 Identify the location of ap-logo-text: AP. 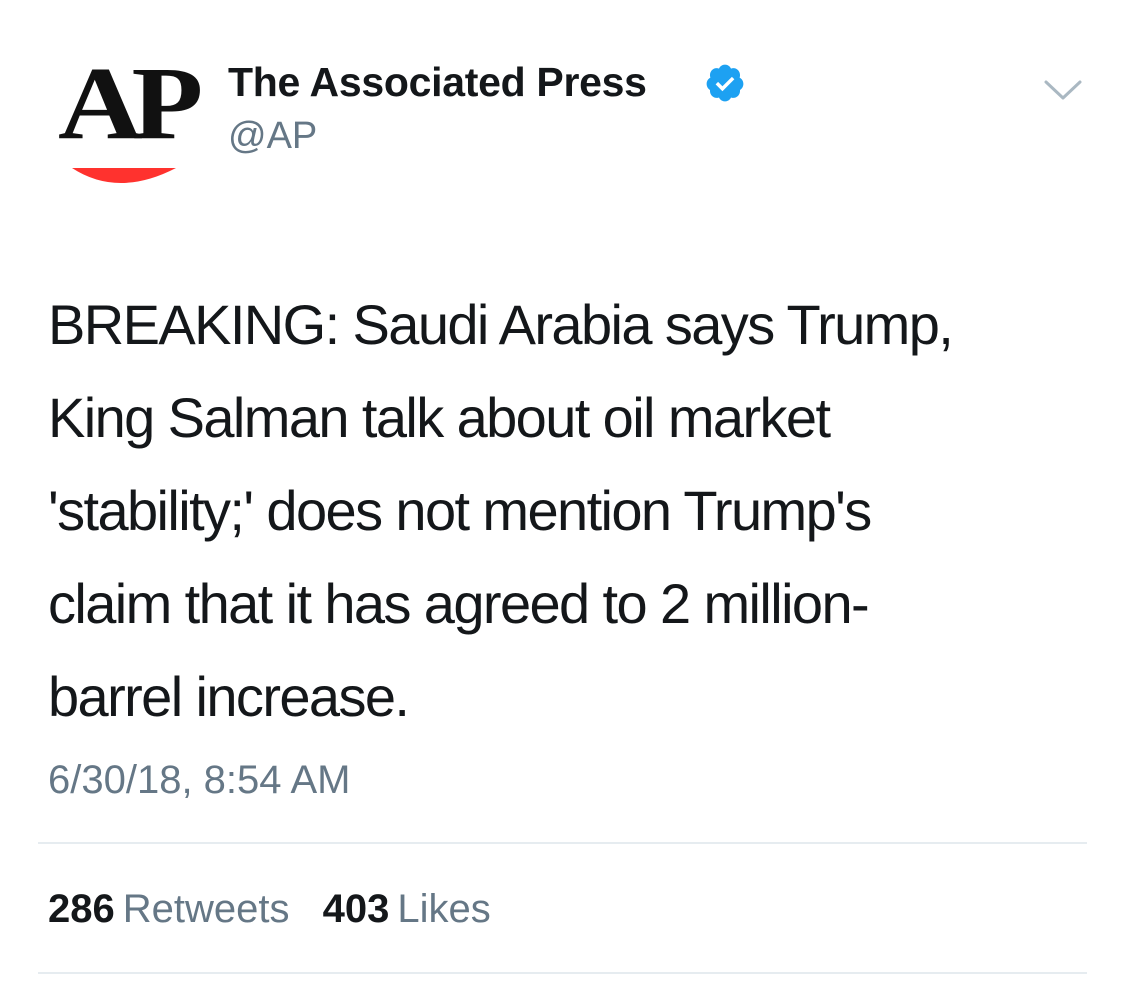
(129, 106).